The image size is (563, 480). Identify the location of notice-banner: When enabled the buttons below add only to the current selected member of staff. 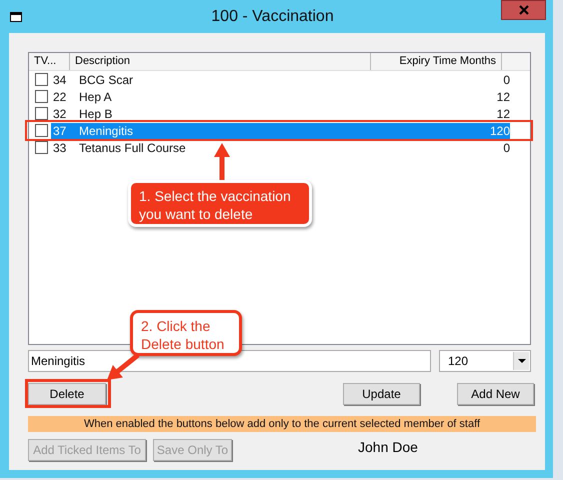
(282, 424).